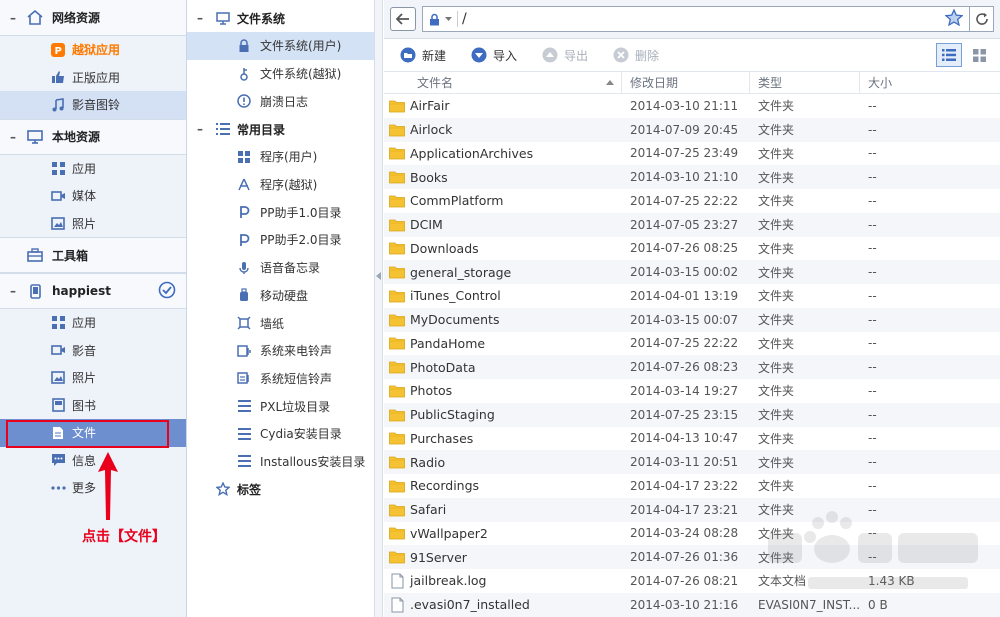 This screenshot has height=617, width=1000. Describe the element at coordinates (280, 18) in the screenshot. I see `tree-section-filesystem: – 文件系统` at that location.